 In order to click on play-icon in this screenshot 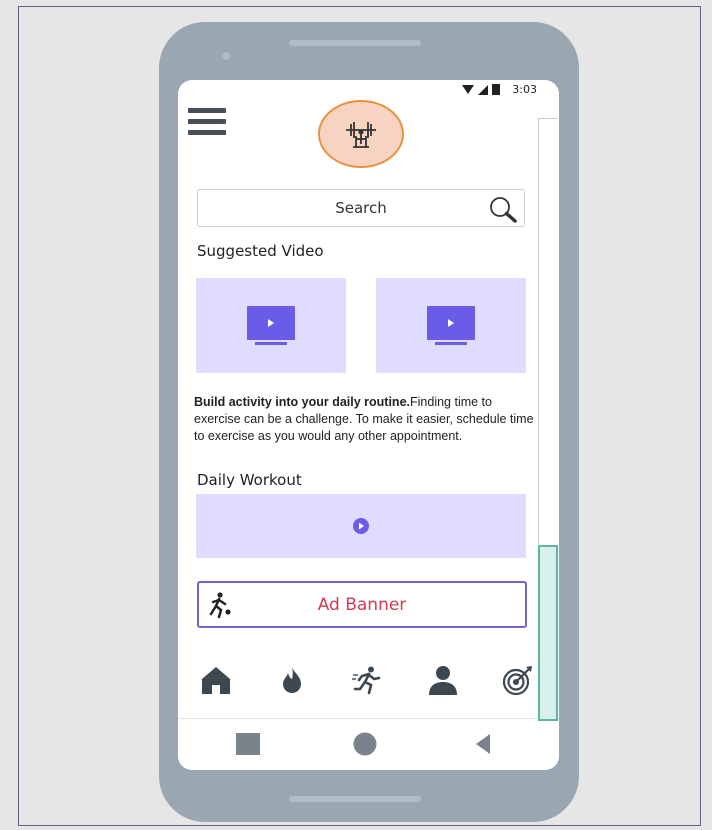, I will do `click(361, 526)`.